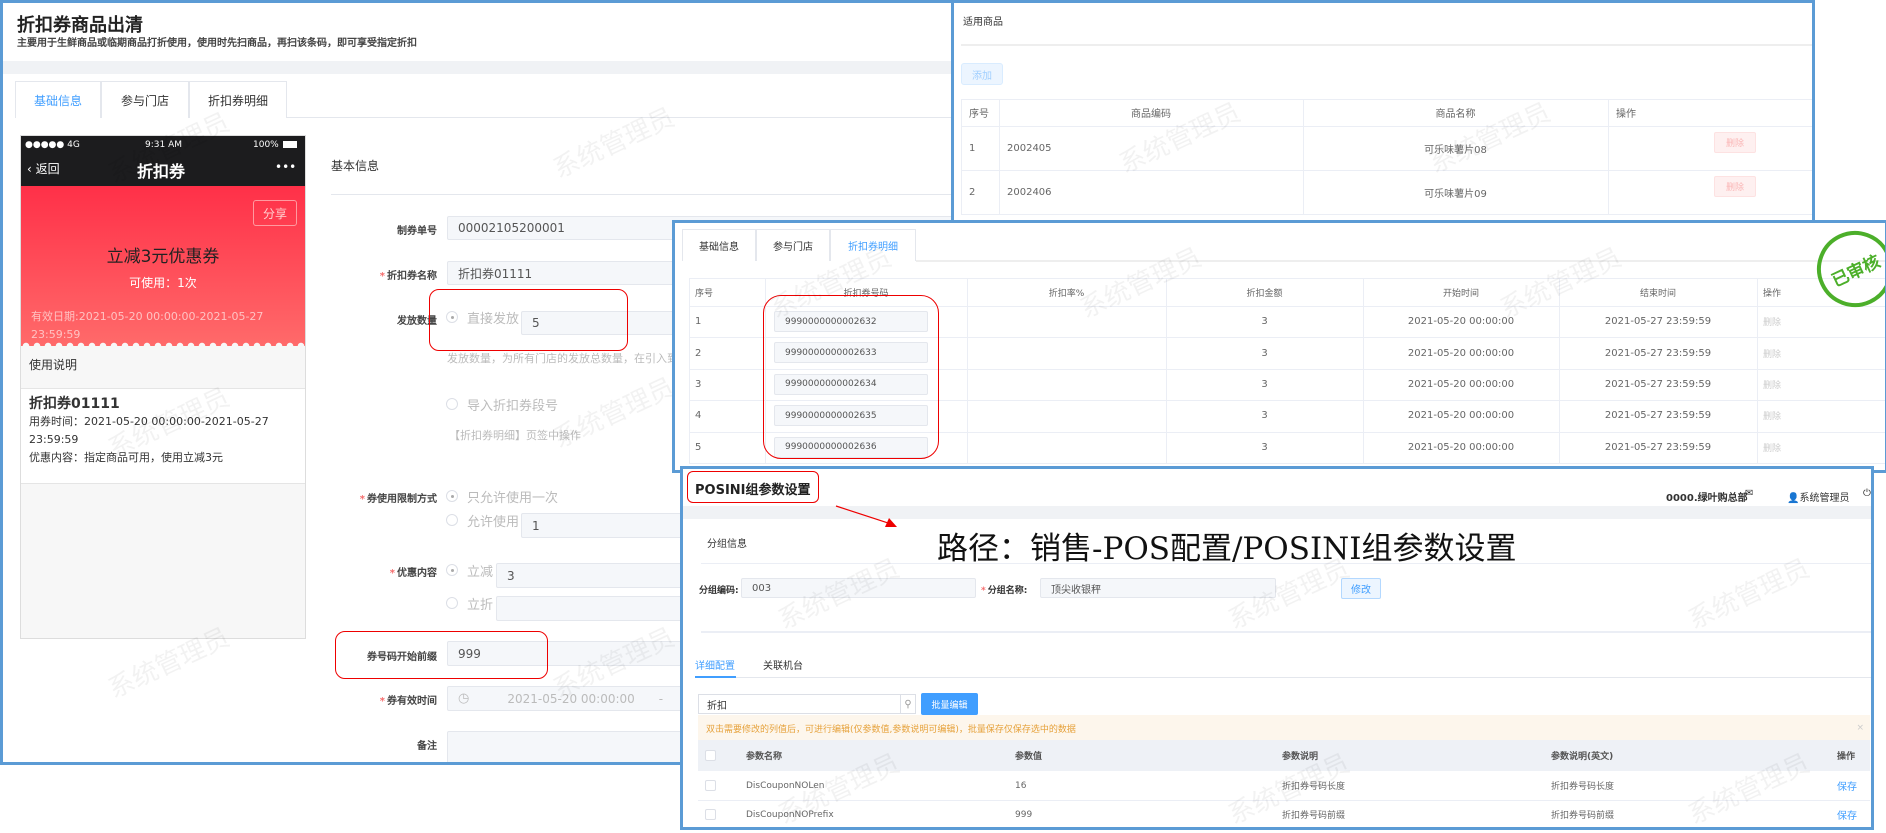  What do you see at coordinates (571, 698) in the screenshot?
I see `validity-start: 2021-05-20 00:00:00` at bounding box center [571, 698].